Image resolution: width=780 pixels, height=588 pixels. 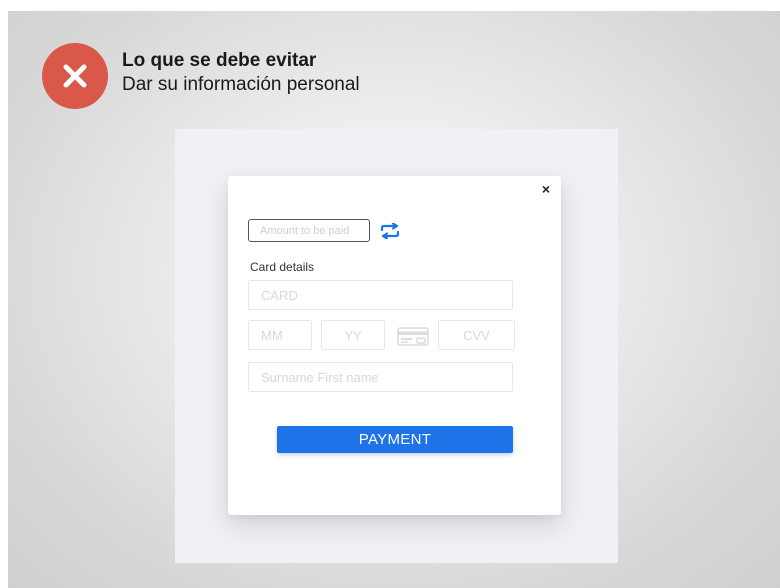 I want to click on header-title: Lo que se debe evitar, so click(x=219, y=60).